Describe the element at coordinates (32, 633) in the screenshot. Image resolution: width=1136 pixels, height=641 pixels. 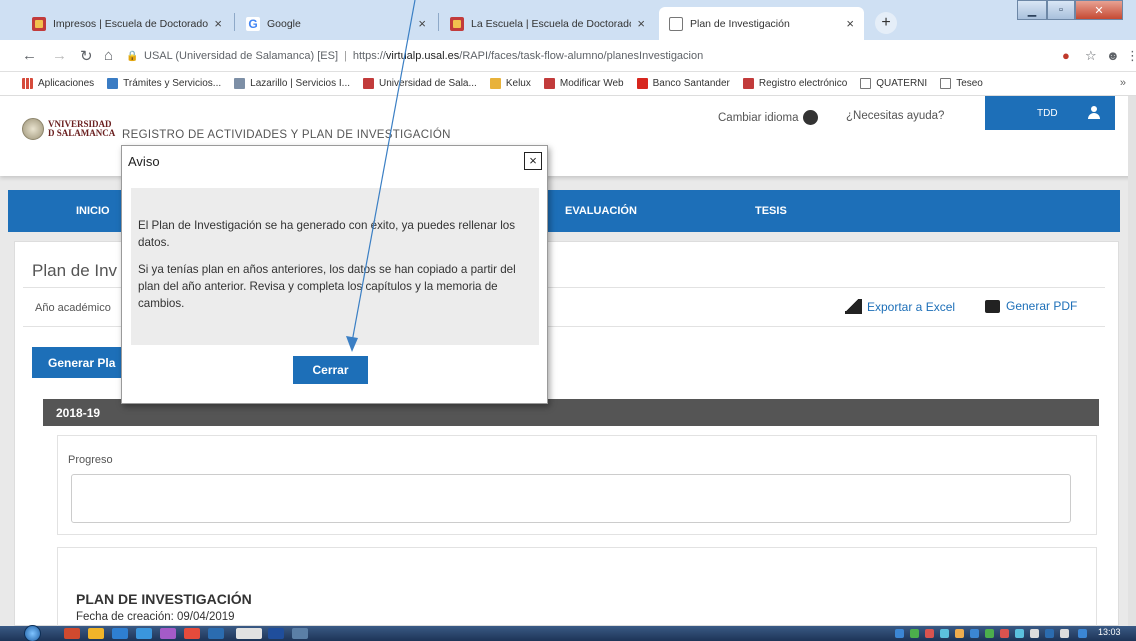
I see `start-button-icon` at that location.